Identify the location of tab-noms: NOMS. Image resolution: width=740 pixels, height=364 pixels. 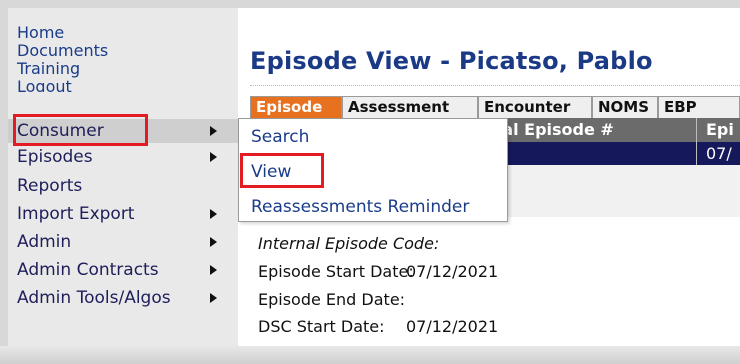
(625, 107).